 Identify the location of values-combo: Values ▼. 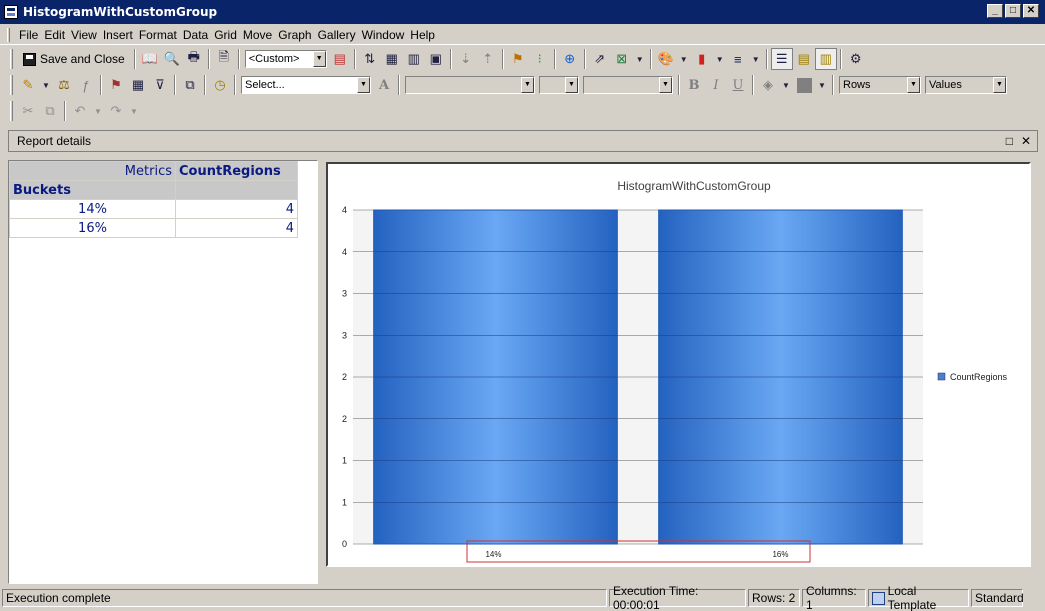
(966, 85).